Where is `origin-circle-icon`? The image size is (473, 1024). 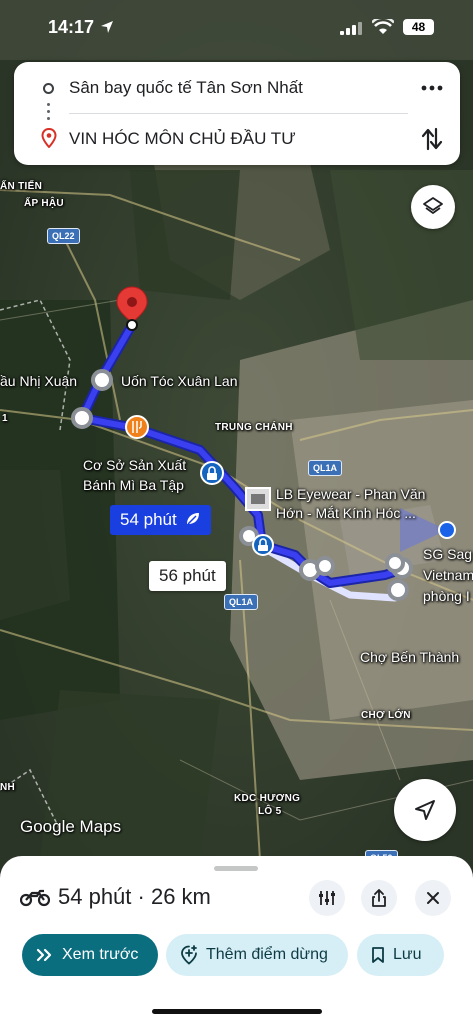
origin-circle-icon is located at coordinates (48, 88).